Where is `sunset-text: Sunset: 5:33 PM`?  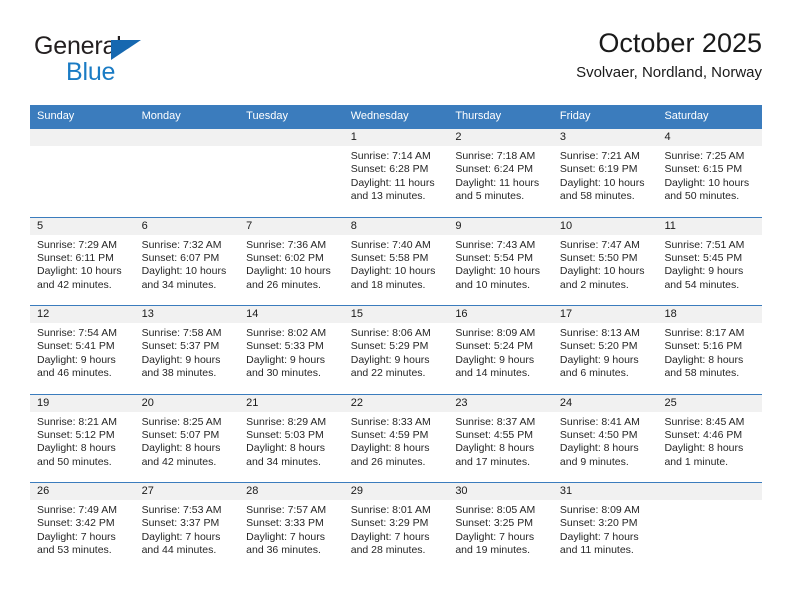
sunset-text: Sunset: 5:33 PM is located at coordinates (285, 346).